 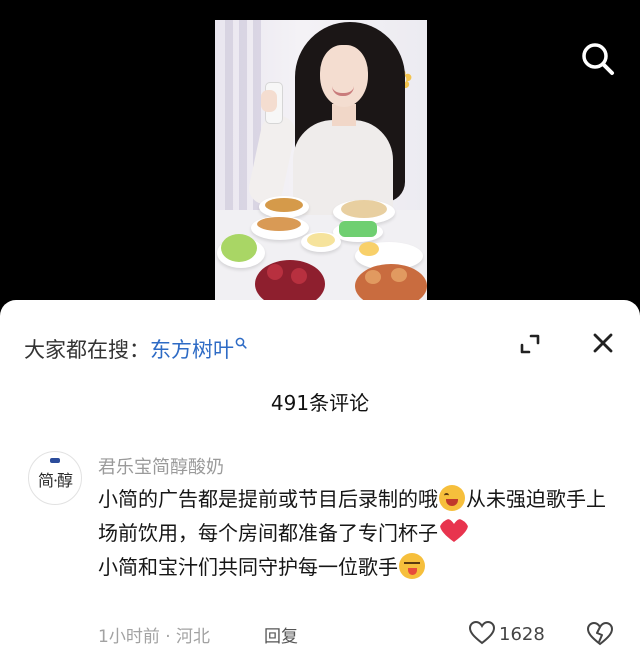 I want to click on red-heart-emoji-icon, so click(x=454, y=530).